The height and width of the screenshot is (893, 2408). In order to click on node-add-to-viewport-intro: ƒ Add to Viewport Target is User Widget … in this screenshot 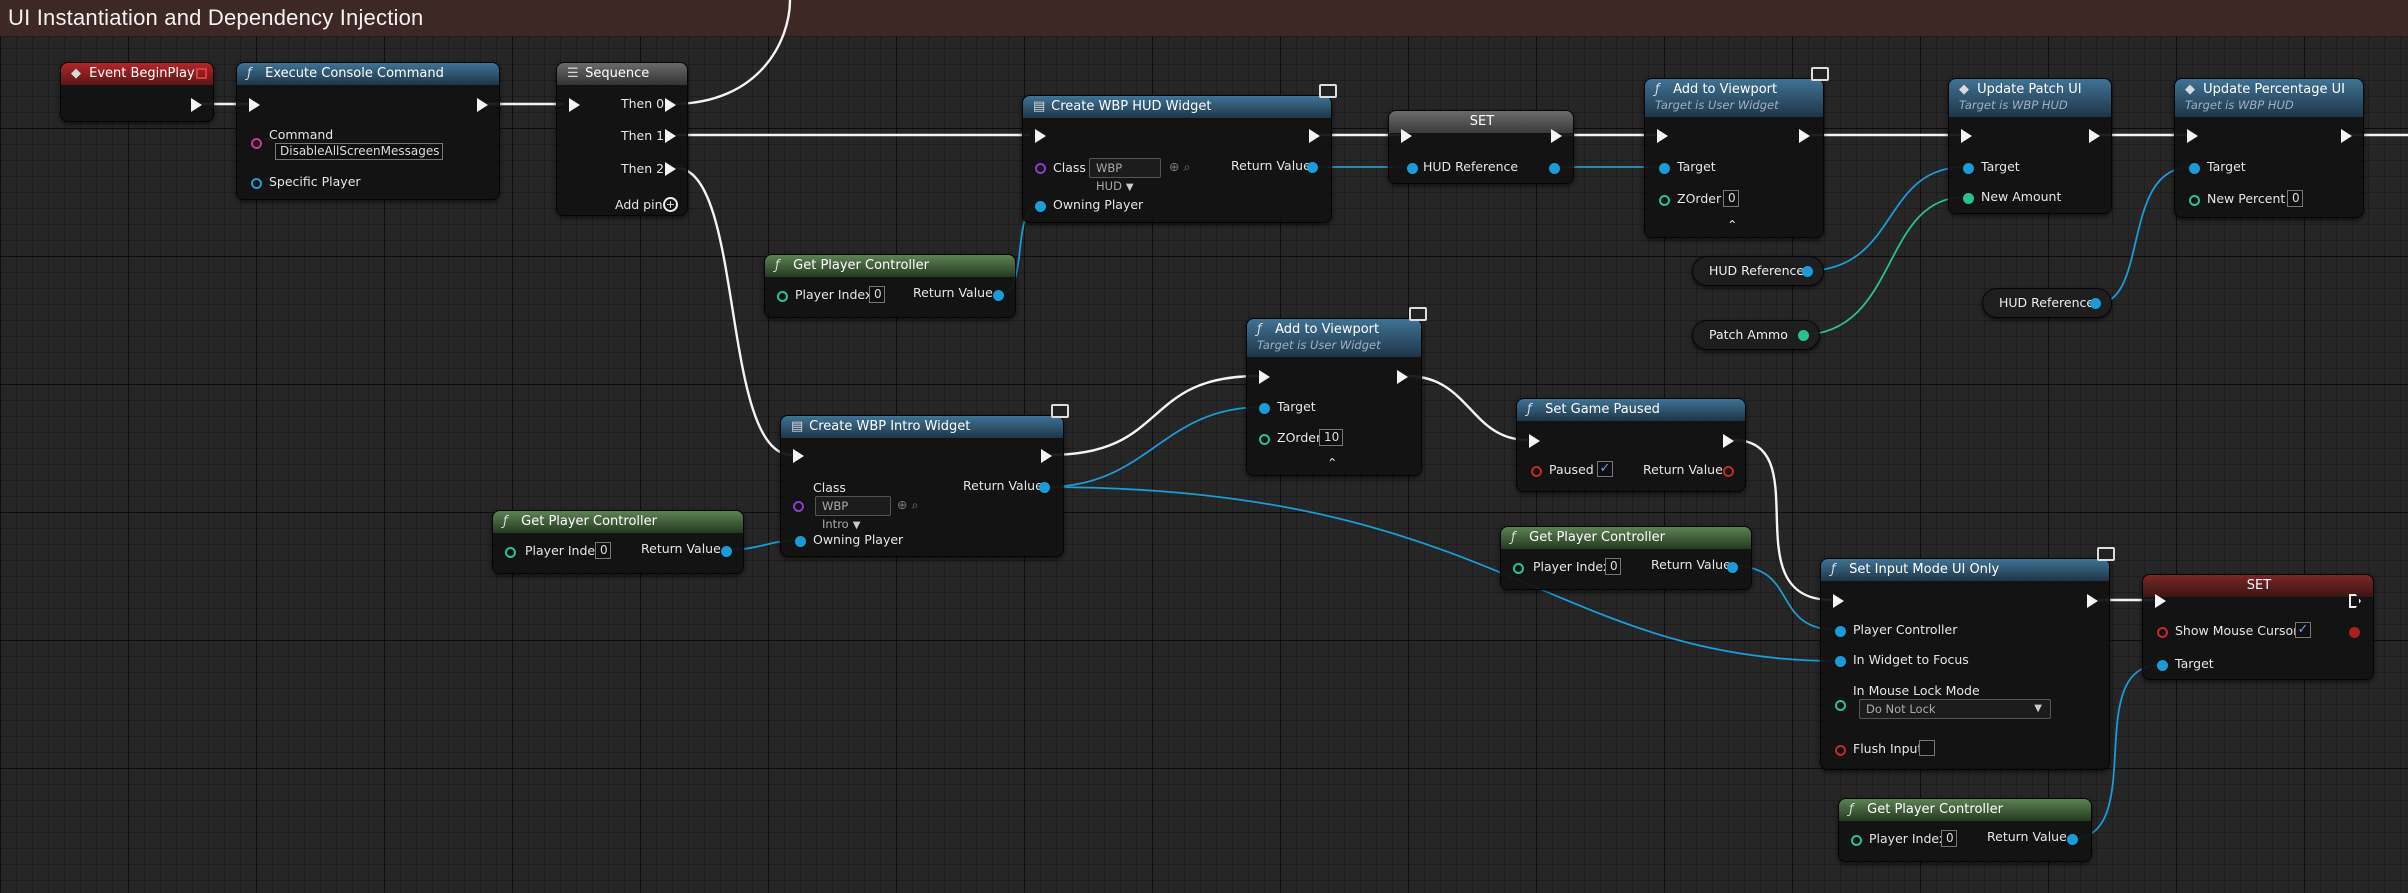, I will do `click(1336, 391)`.